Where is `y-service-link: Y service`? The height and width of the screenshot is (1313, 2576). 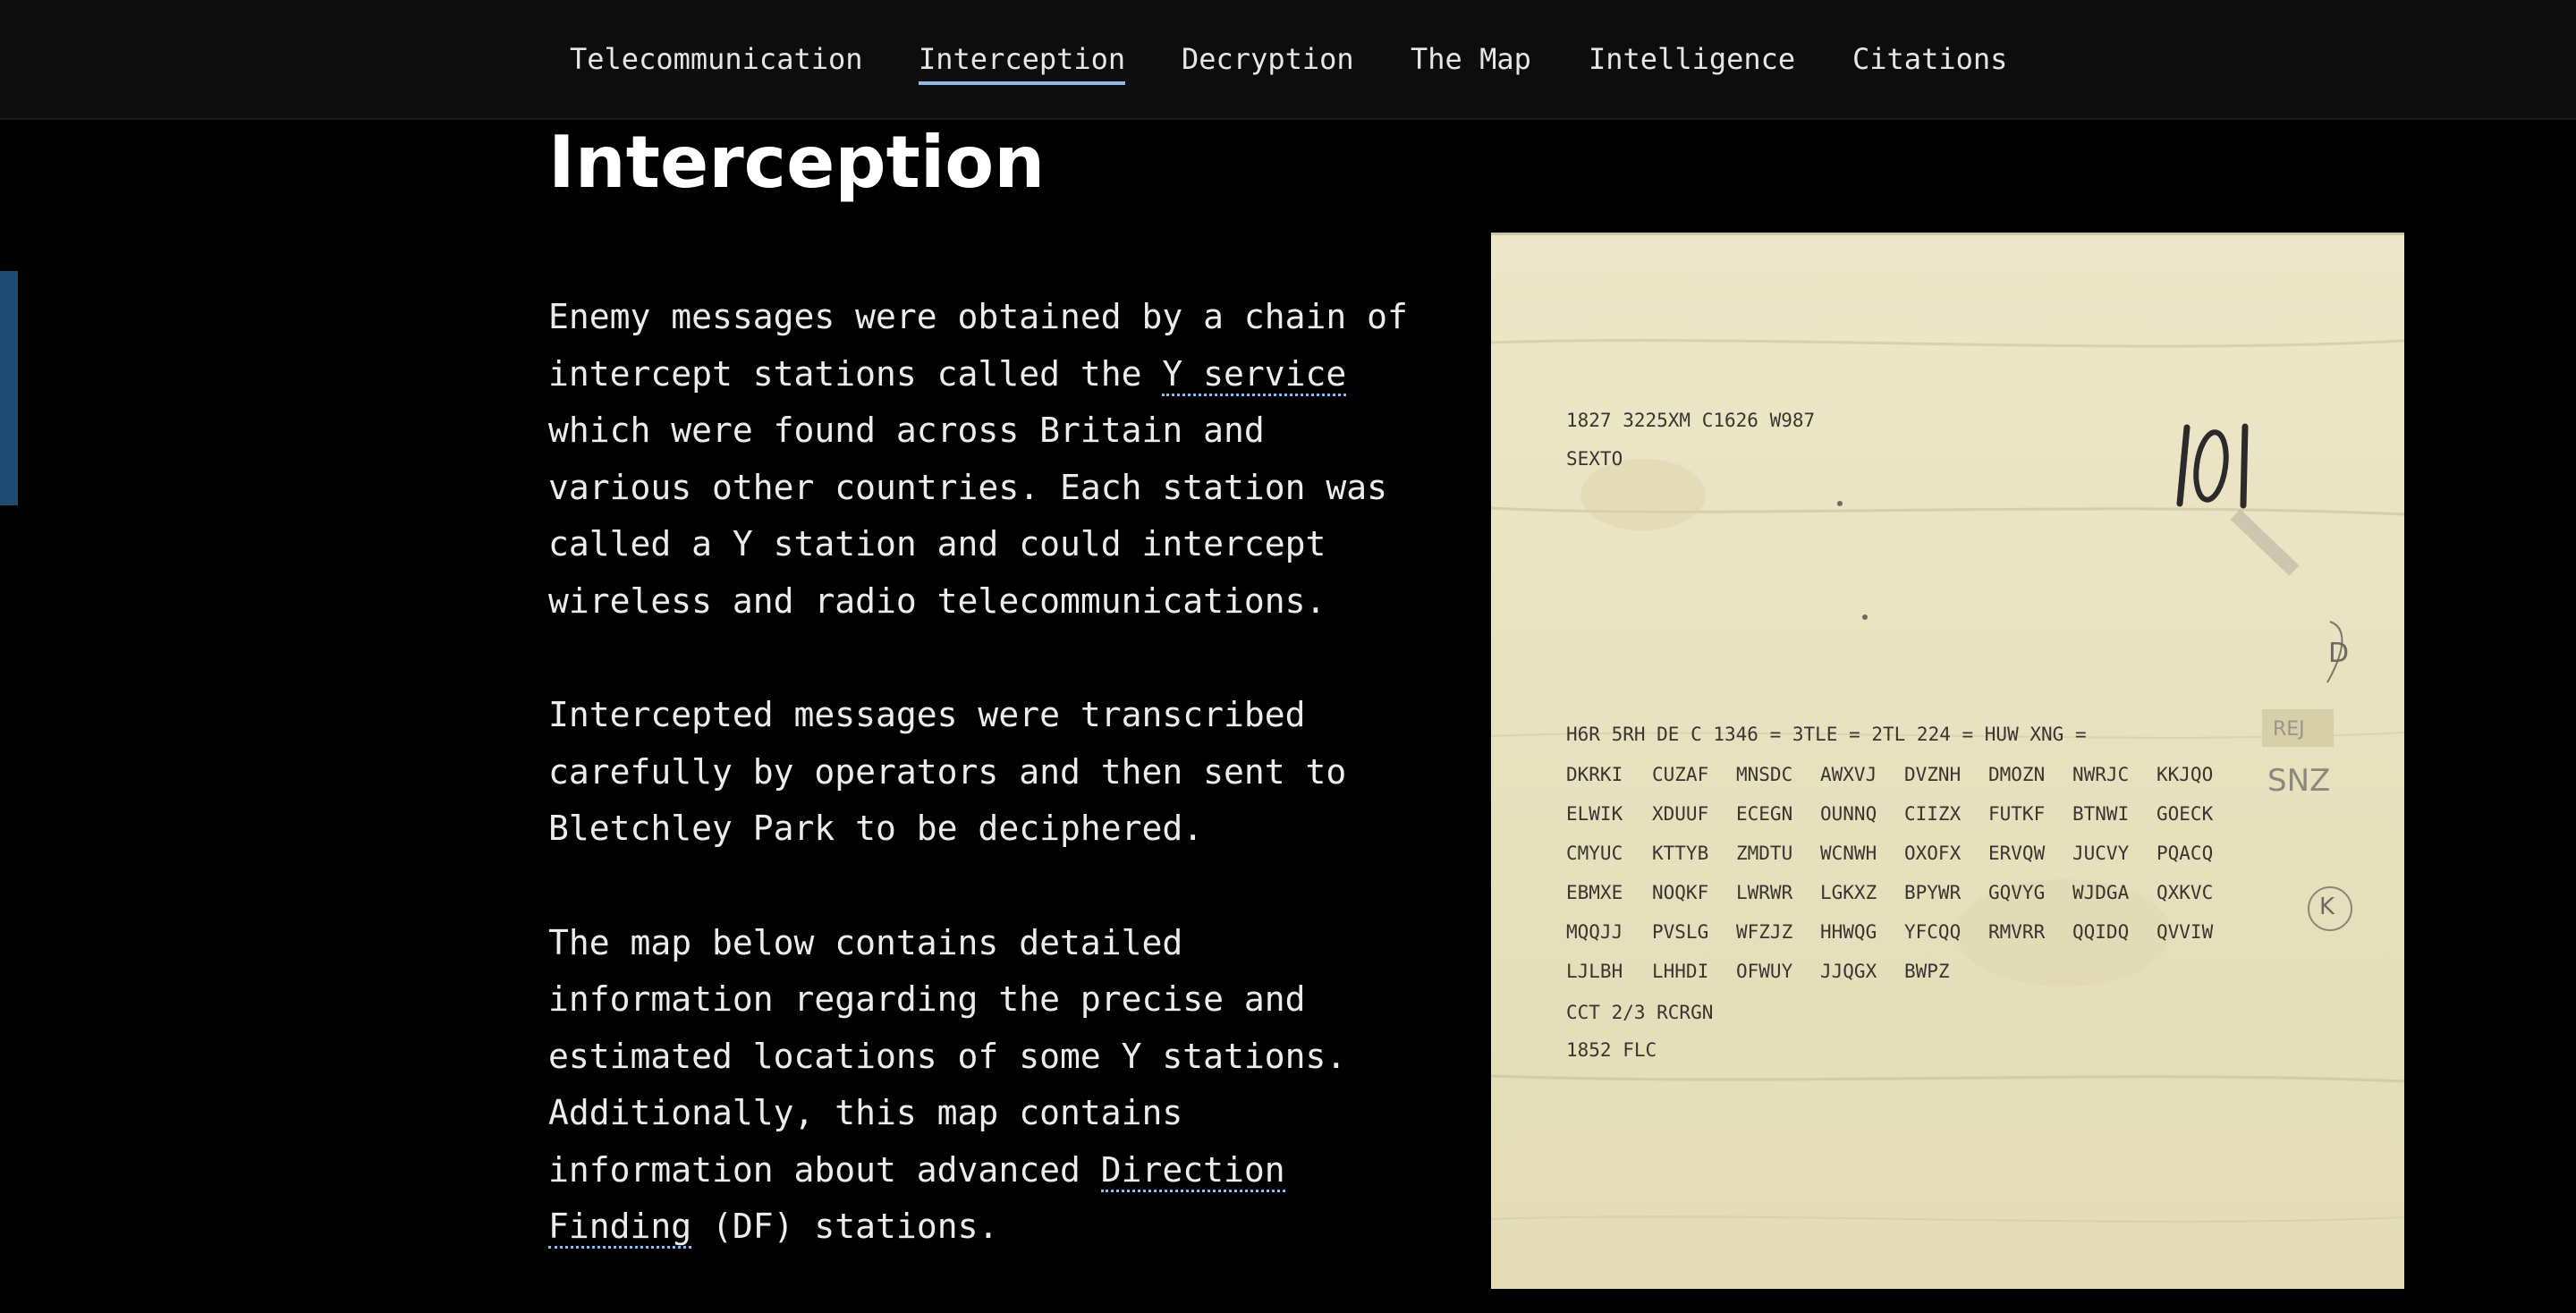
y-service-link: Y service is located at coordinates (1254, 374).